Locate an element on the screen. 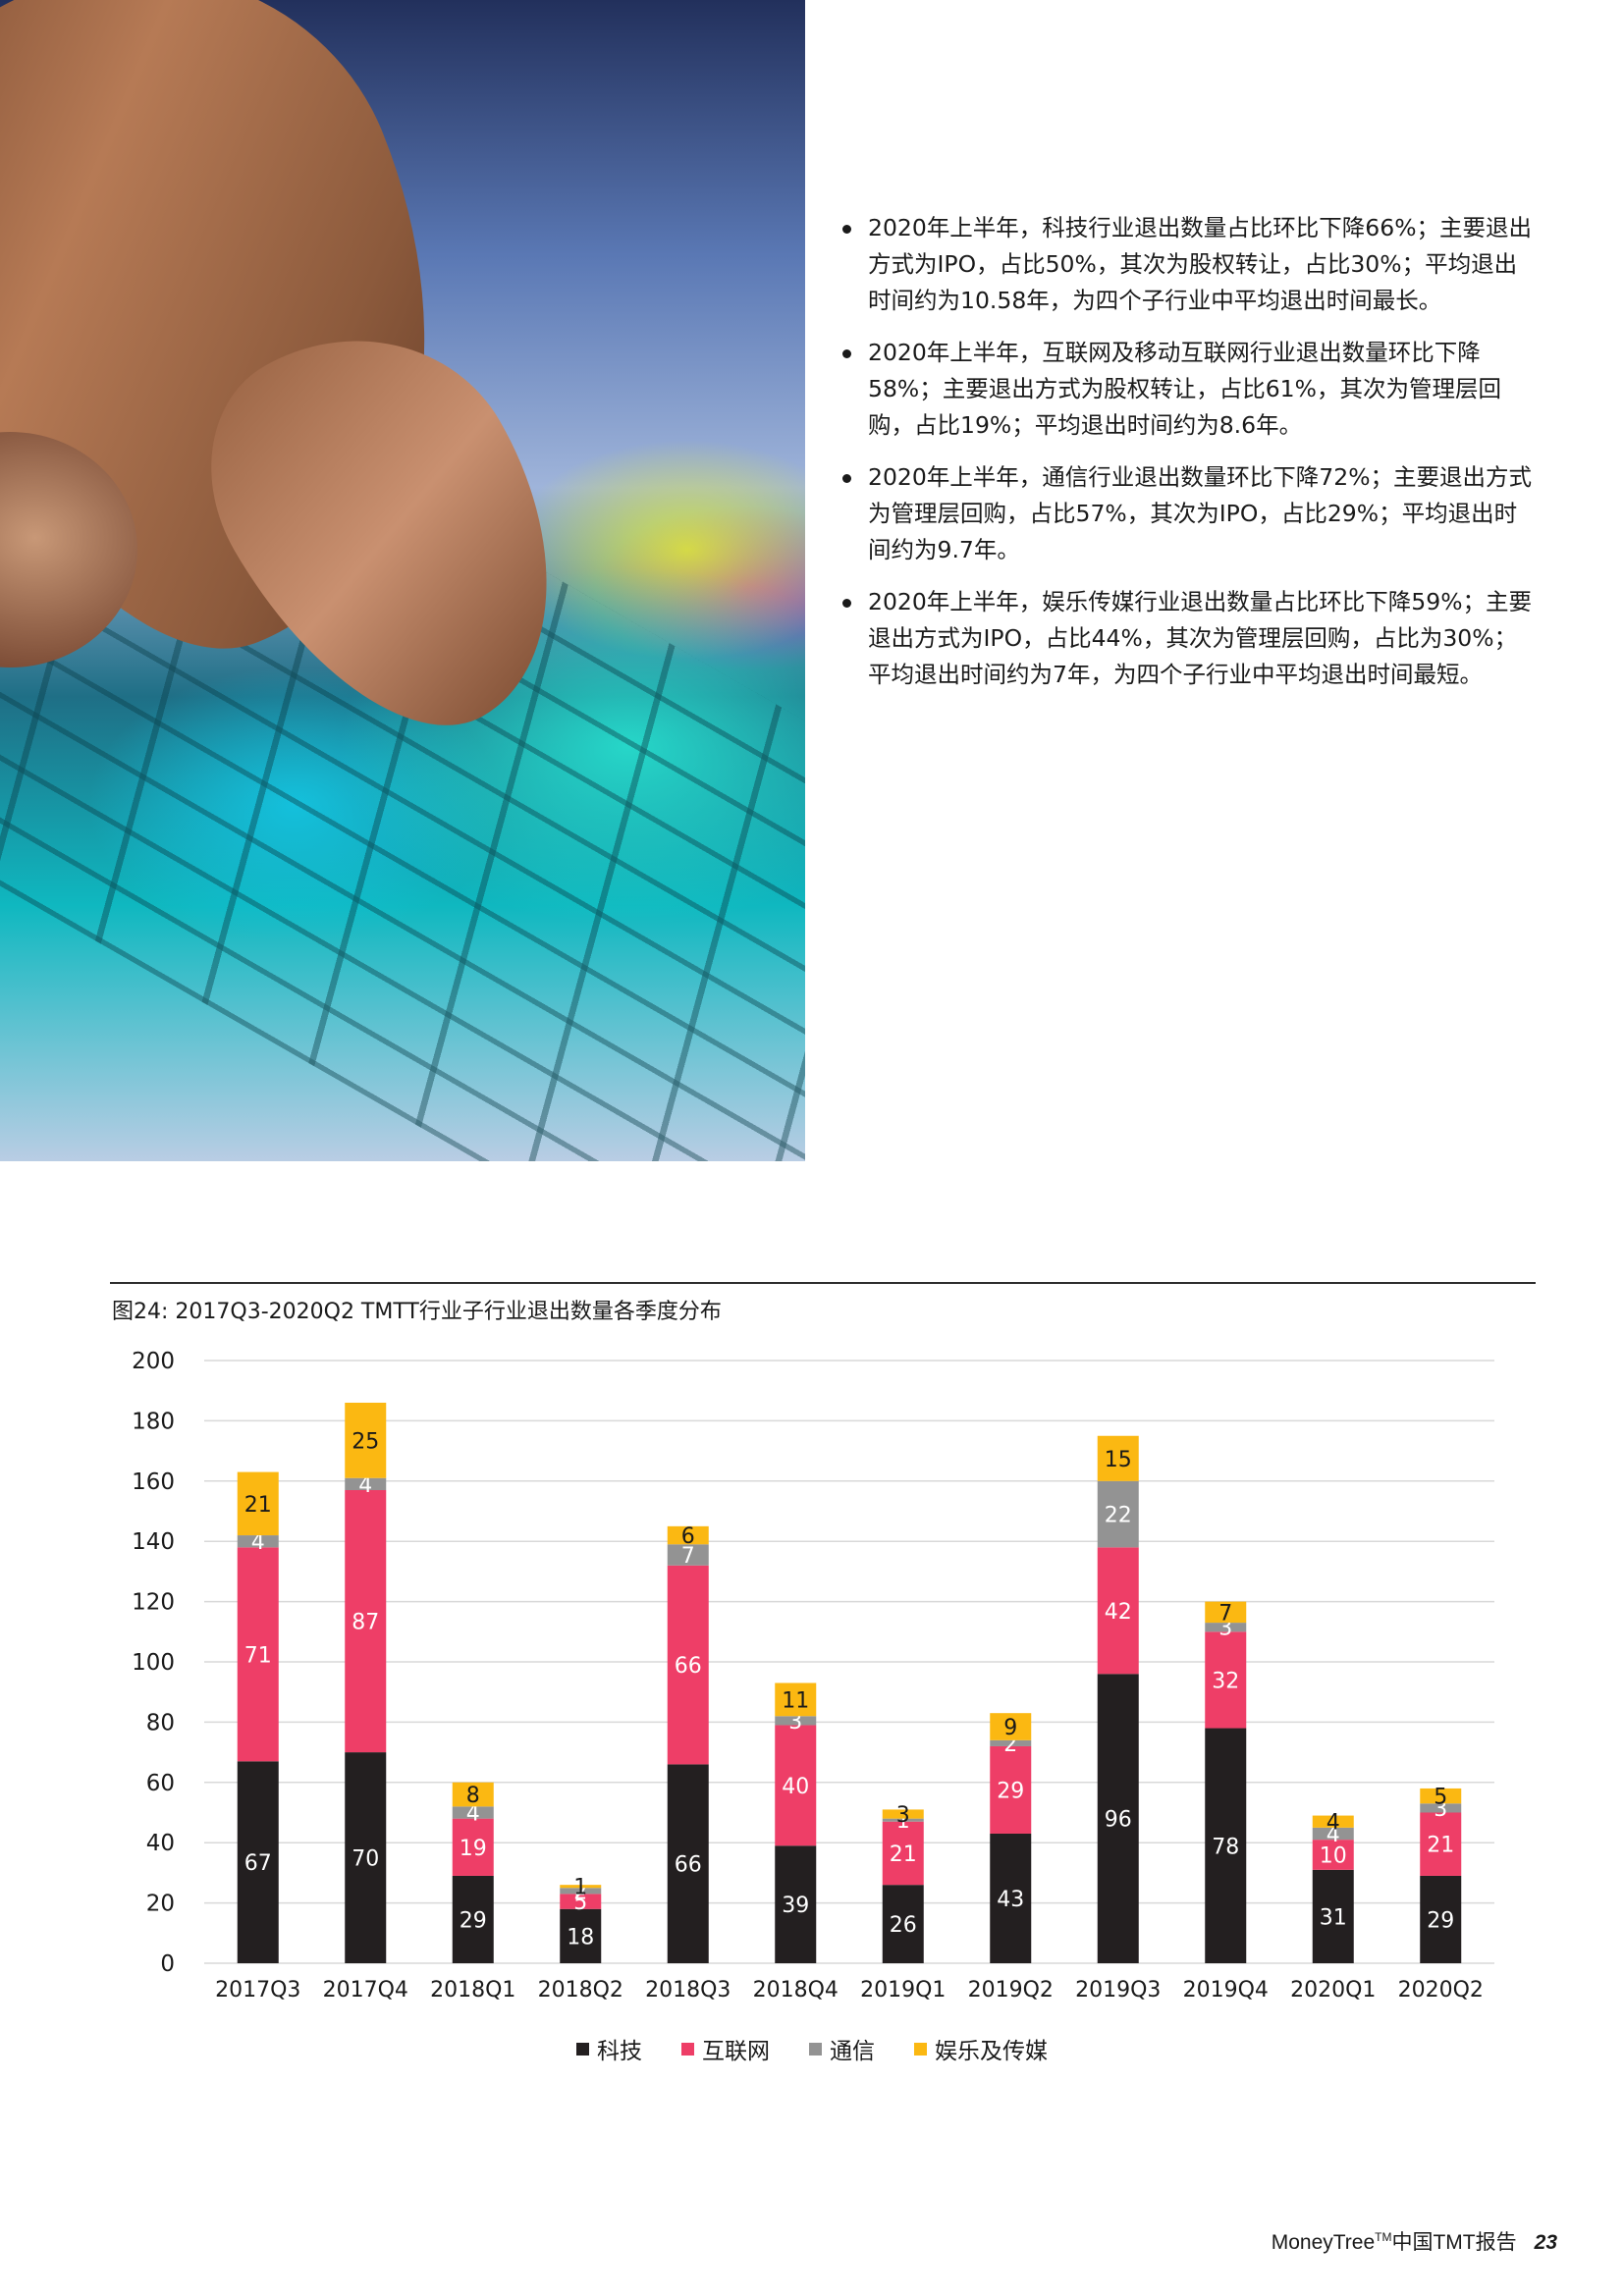 Image resolution: width=1624 pixels, height=2296 pixels. y-tick-label: 100 is located at coordinates (153, 1663).